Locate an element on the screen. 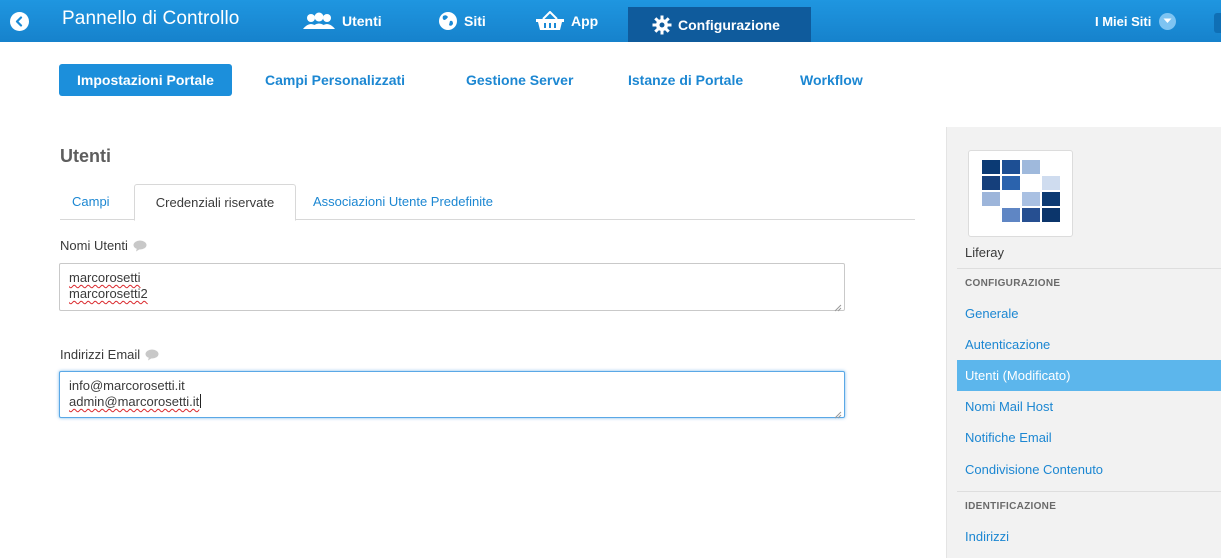 This screenshot has width=1221, height=558. my-sites-menu: I Miei Siti is located at coordinates (1136, 21).